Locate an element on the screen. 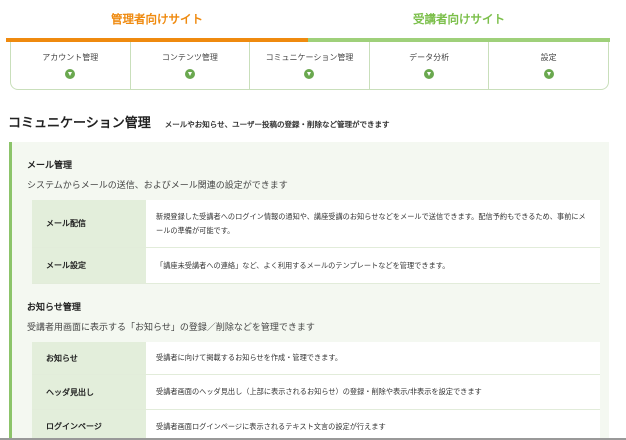  nav-label: 設定 is located at coordinates (548, 57).